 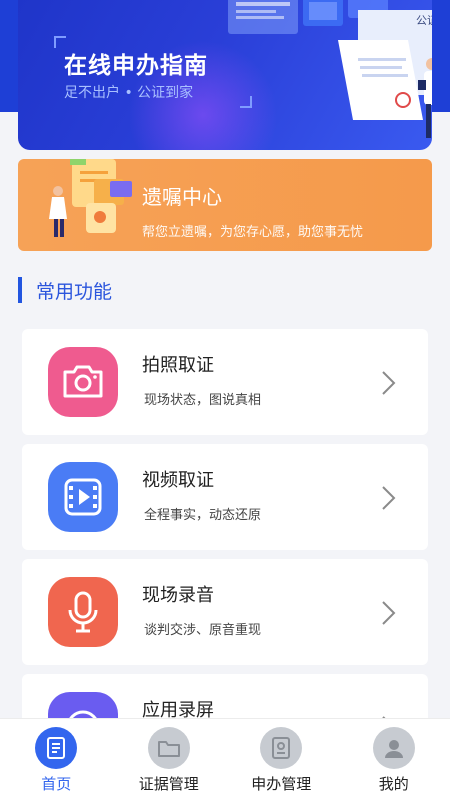 What do you see at coordinates (83, 382) in the screenshot?
I see `camera-icon` at bounding box center [83, 382].